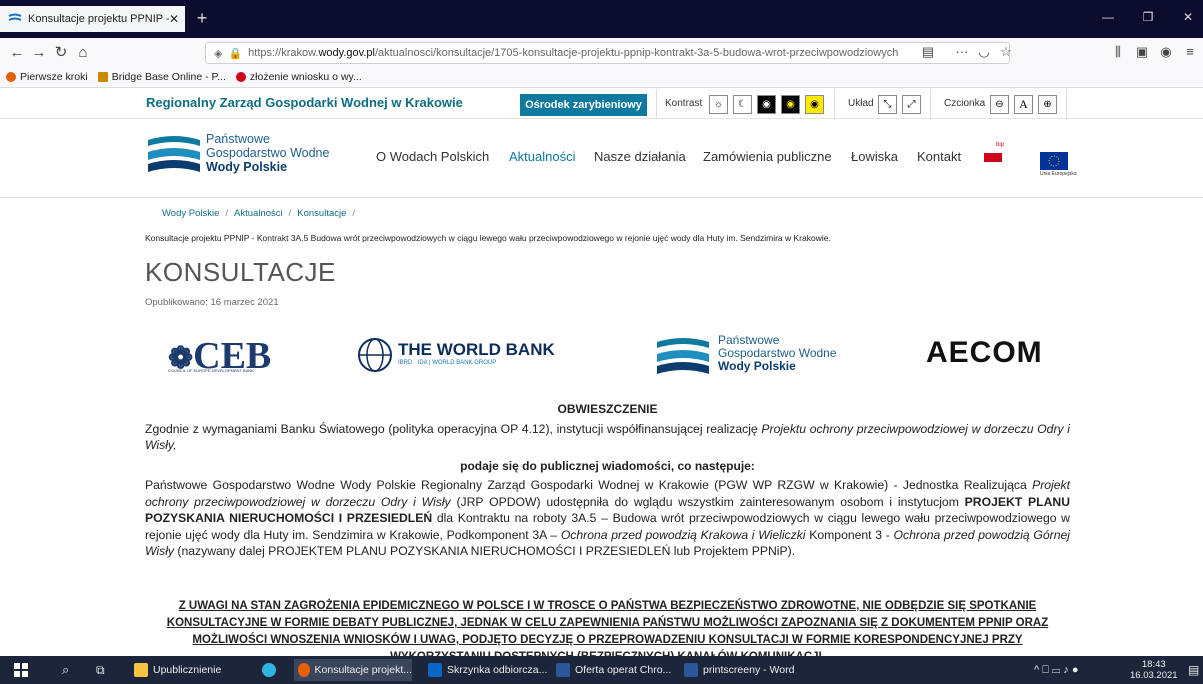 Image resolution: width=1203 pixels, height=684 pixels. Describe the element at coordinates (1191, 670) in the screenshot. I see `notifications-icon: ▤` at that location.